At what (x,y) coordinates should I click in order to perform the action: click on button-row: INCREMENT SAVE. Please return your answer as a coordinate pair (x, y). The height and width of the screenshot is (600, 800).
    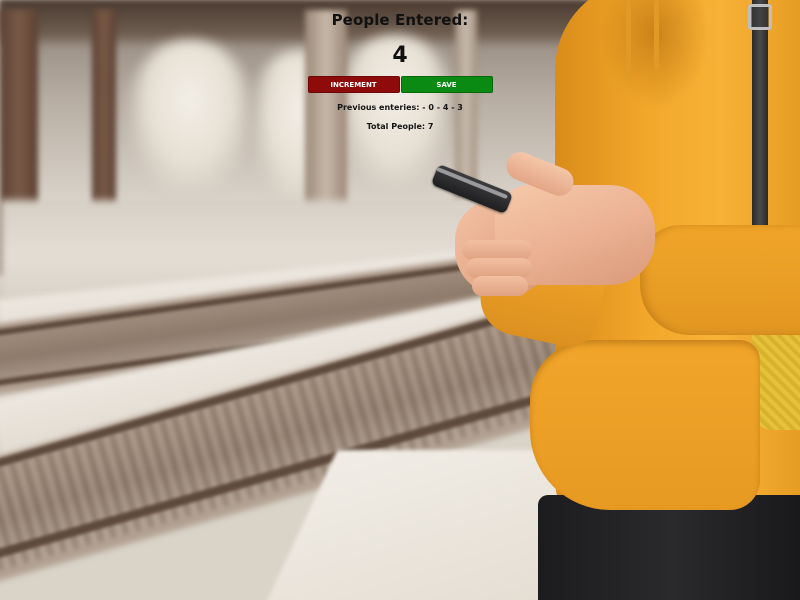
    Looking at the image, I should click on (400, 84).